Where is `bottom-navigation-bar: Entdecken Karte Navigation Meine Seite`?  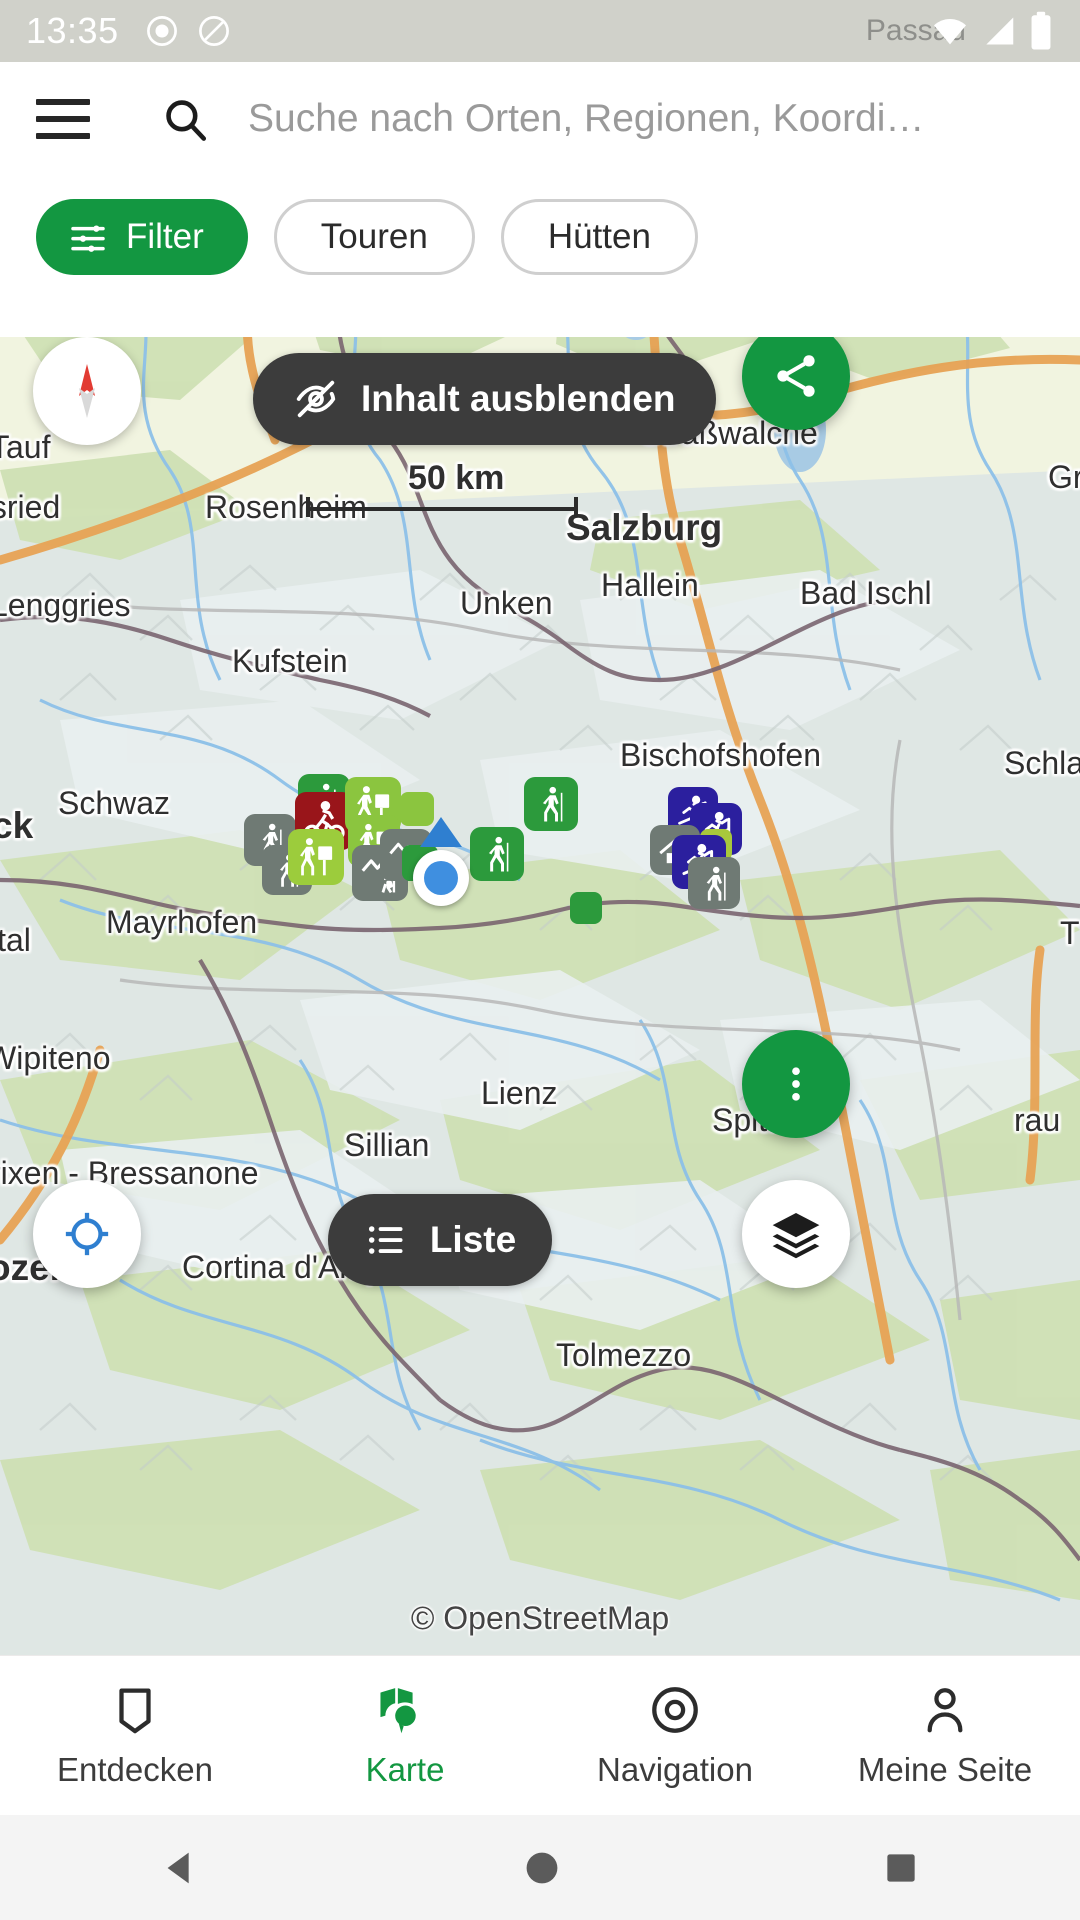 bottom-navigation-bar: Entdecken Karte Navigation Meine Seite is located at coordinates (540, 1735).